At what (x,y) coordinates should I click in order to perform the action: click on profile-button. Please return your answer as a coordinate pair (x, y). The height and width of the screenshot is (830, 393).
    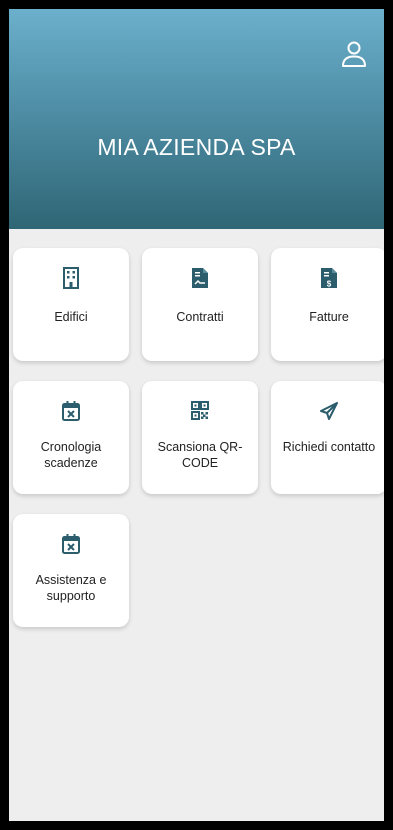
    Looking at the image, I should click on (354, 54).